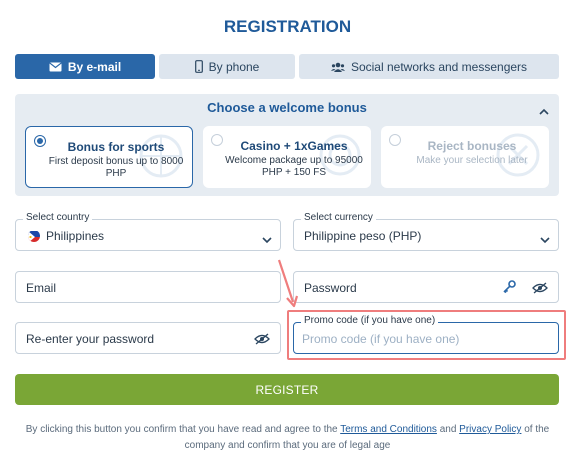  I want to click on disclaimer-text: and, so click(448, 429).